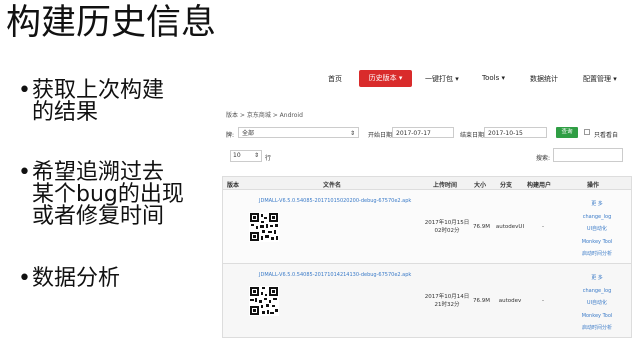 This screenshot has width=640, height=344. I want to click on only-mine-checkbox, so click(587, 132).